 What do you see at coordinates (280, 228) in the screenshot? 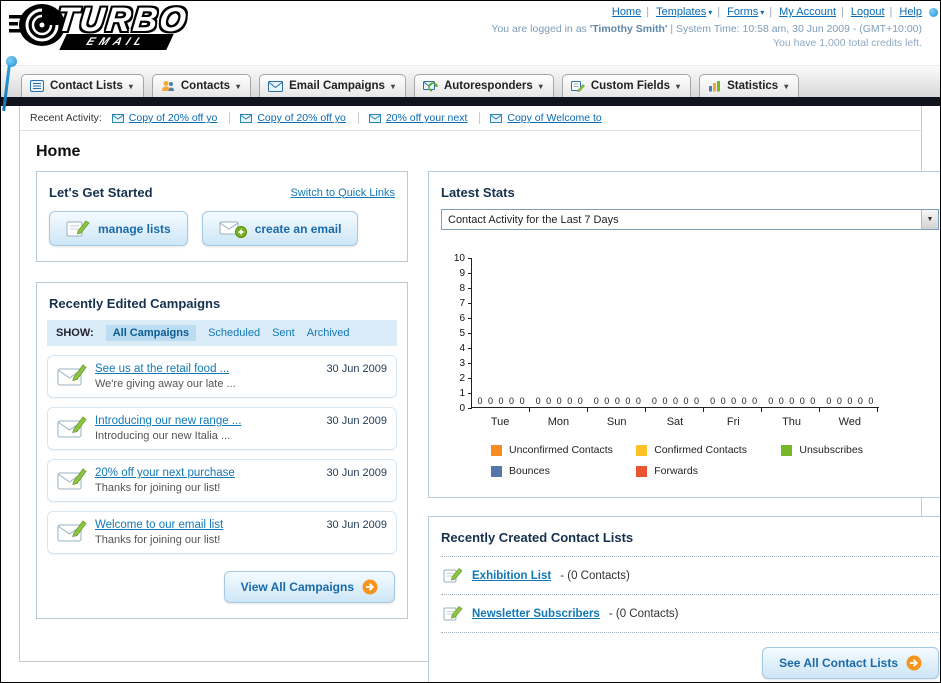
I see `create-email-button: create an email` at bounding box center [280, 228].